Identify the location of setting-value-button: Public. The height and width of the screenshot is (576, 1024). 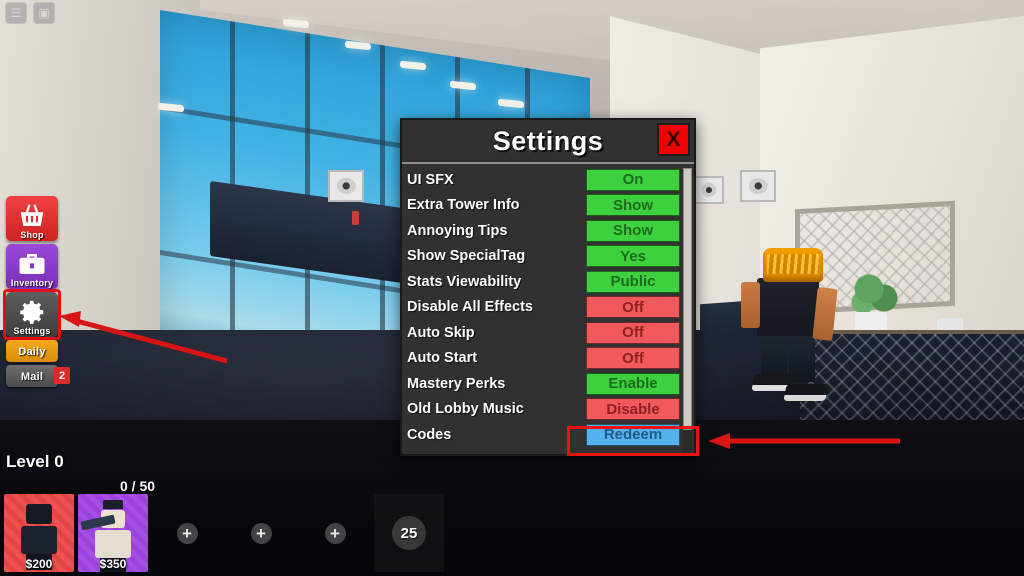
(633, 281).